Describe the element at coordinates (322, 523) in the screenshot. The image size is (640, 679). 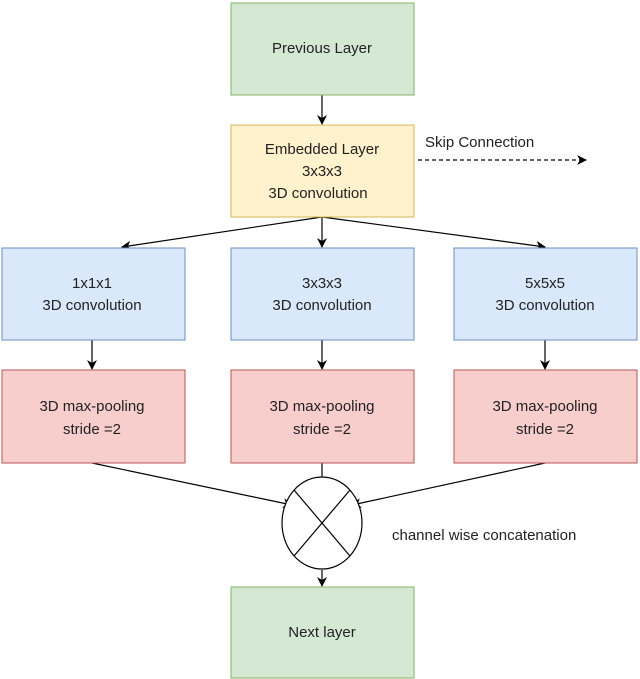
I see `concatenation-operator-icon` at that location.